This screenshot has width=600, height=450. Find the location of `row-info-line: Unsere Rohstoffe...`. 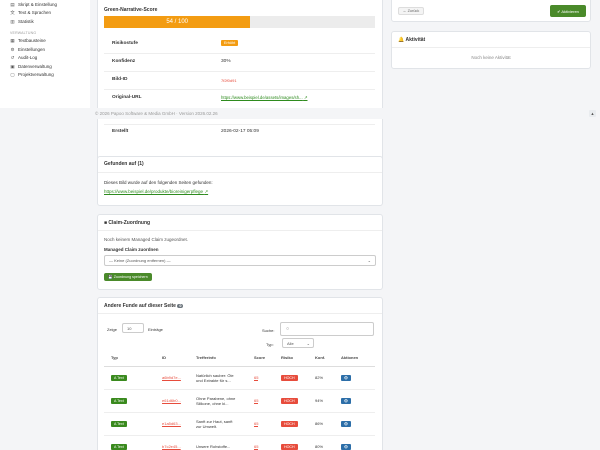

row-info-line: Unsere Rohstoffe... is located at coordinates (213, 446).